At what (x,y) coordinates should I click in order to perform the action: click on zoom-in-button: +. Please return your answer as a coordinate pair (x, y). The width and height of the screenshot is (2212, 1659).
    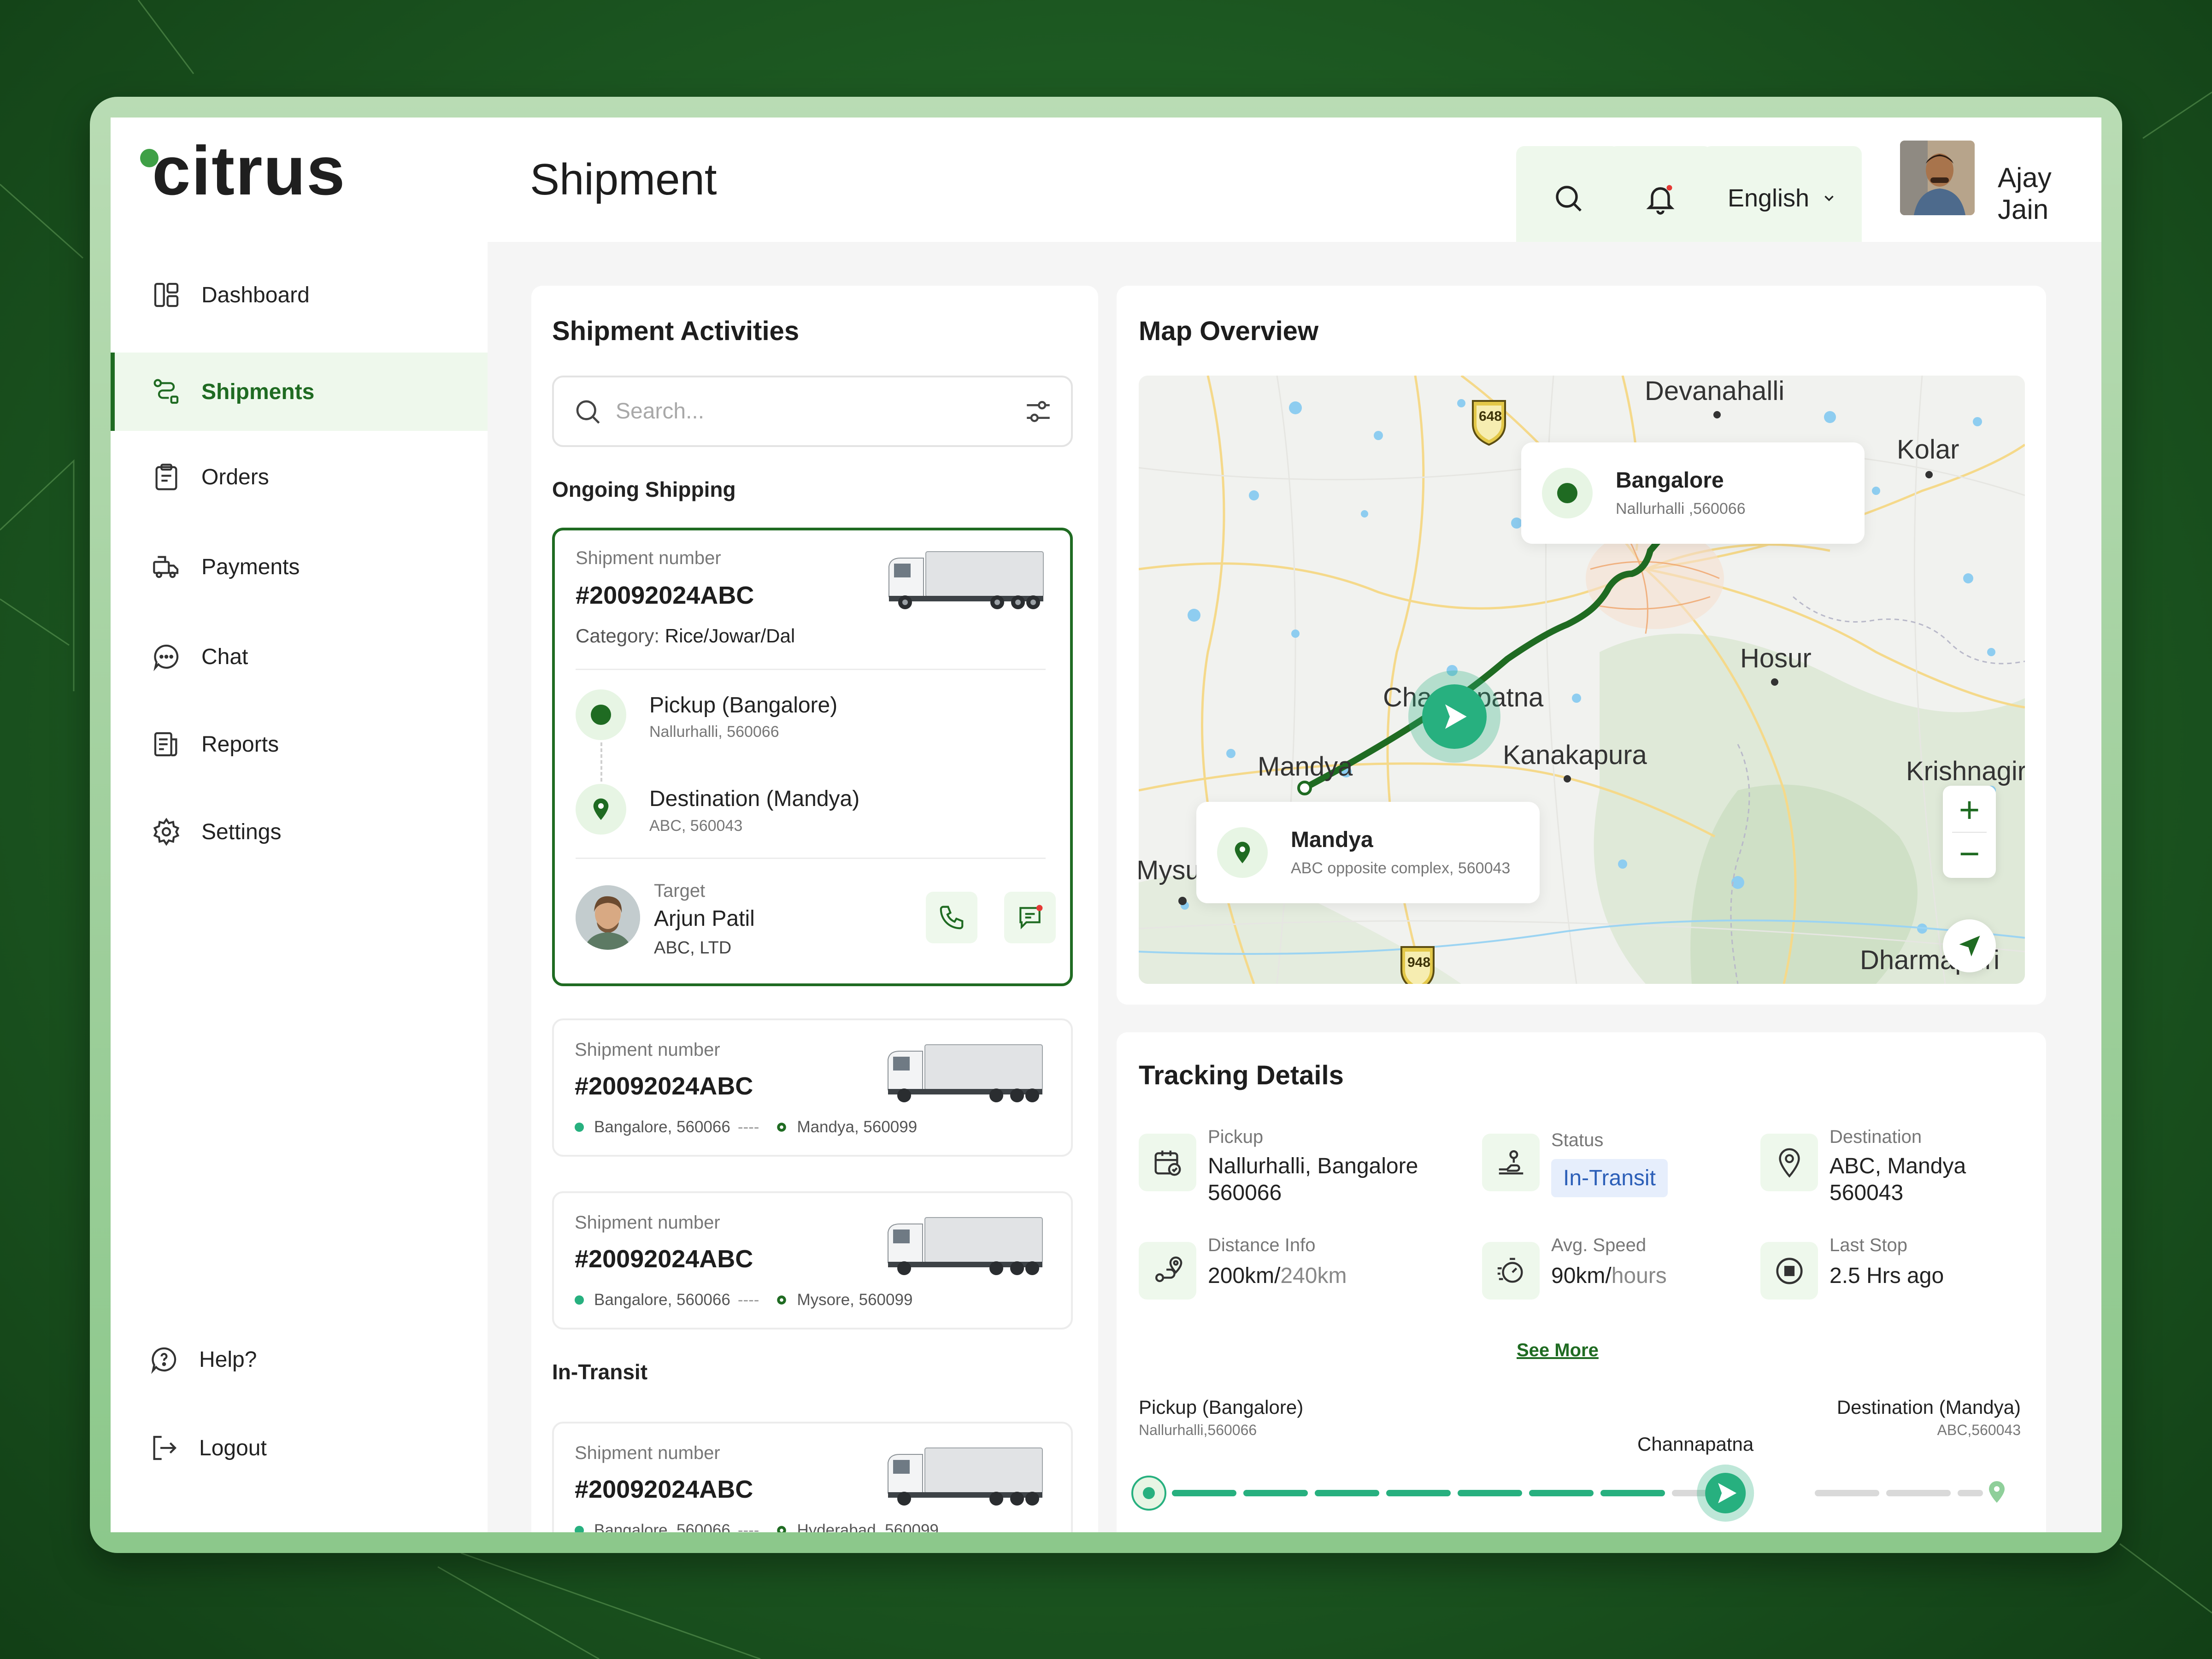
    Looking at the image, I should click on (1969, 810).